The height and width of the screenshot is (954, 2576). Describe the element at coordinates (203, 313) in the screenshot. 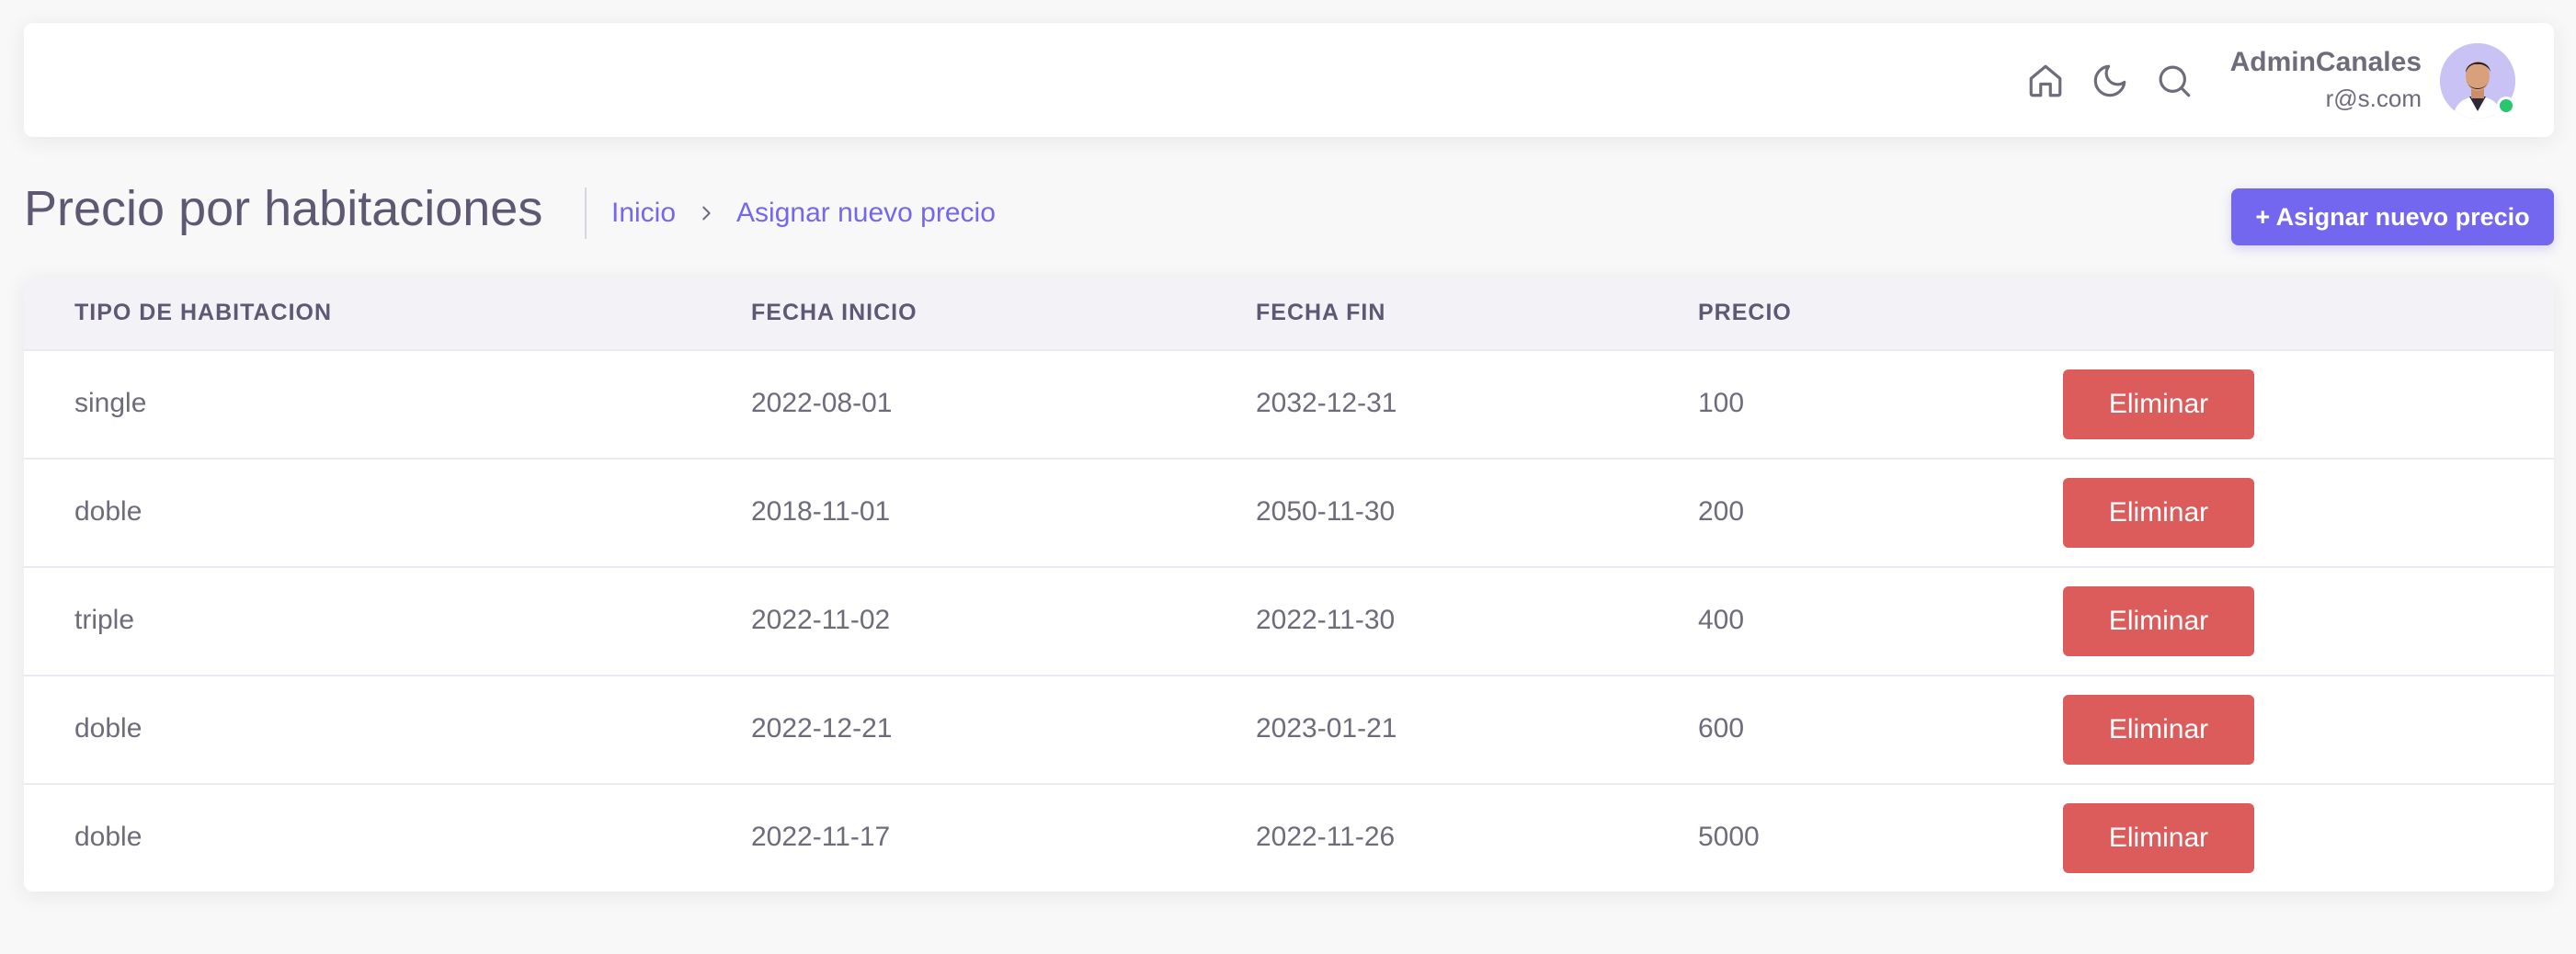

I see `header-tipo: TIPO DE HABITACION` at that location.